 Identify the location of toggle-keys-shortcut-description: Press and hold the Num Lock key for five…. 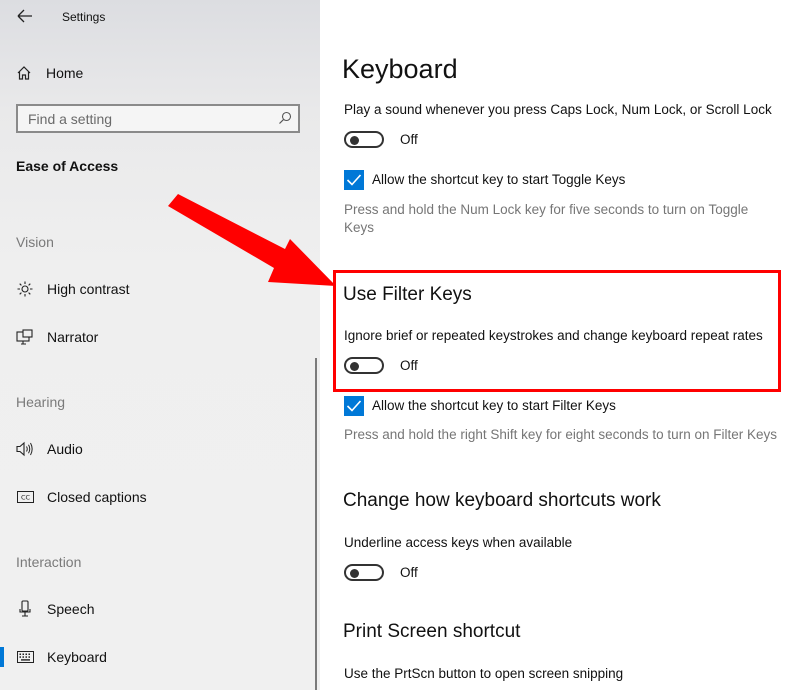
(546, 218).